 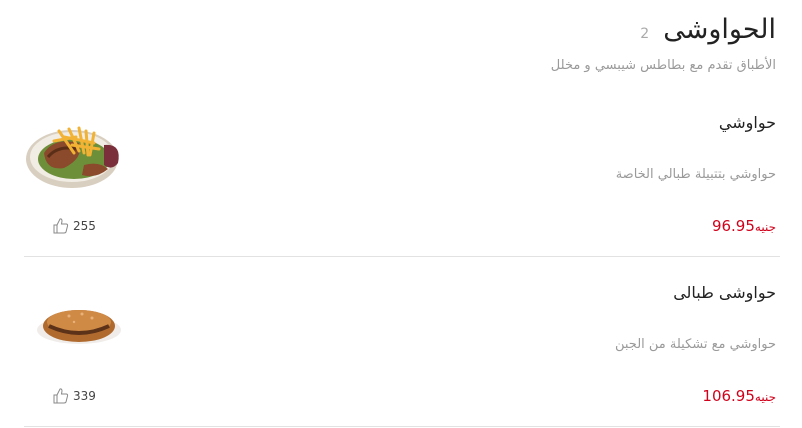 I want to click on item-name: حواوشى طبالى, so click(x=724, y=292).